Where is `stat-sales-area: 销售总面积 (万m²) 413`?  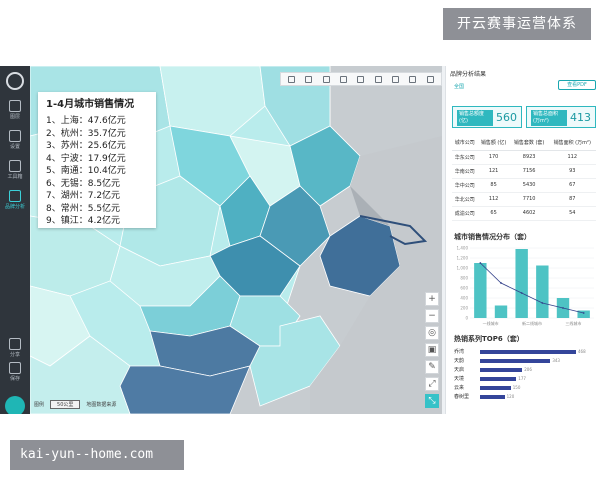 stat-sales-area: 销售总面积 (万m²) 413 is located at coordinates (561, 117).